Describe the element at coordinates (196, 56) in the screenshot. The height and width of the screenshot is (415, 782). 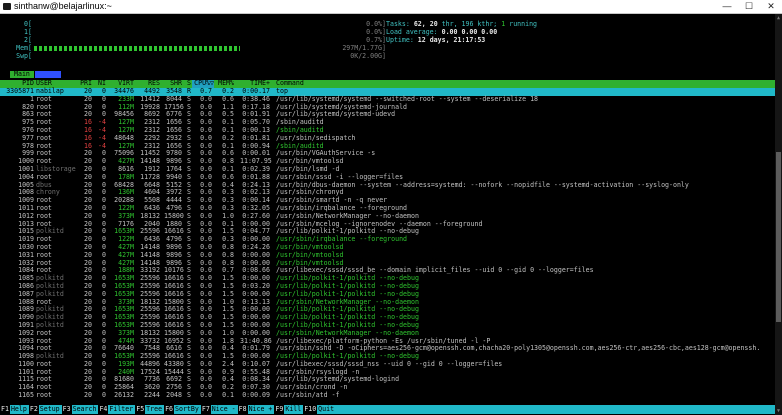
I see `swap-meter: Swp[ 0K/2.00G]` at that location.